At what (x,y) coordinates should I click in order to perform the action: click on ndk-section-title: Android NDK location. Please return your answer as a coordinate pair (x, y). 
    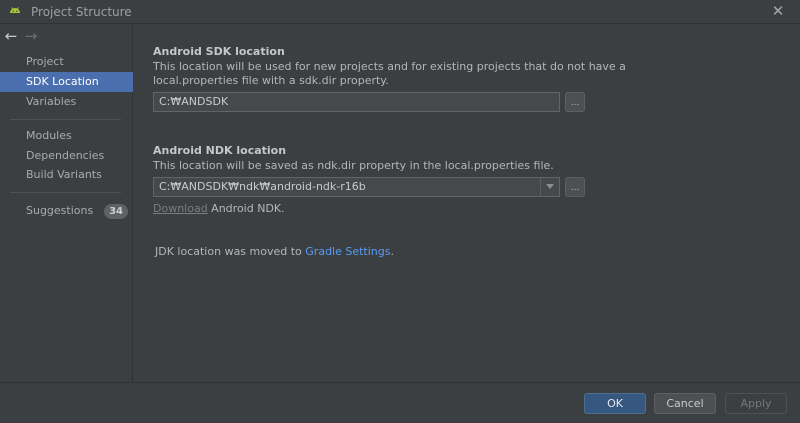
    Looking at the image, I should click on (220, 150).